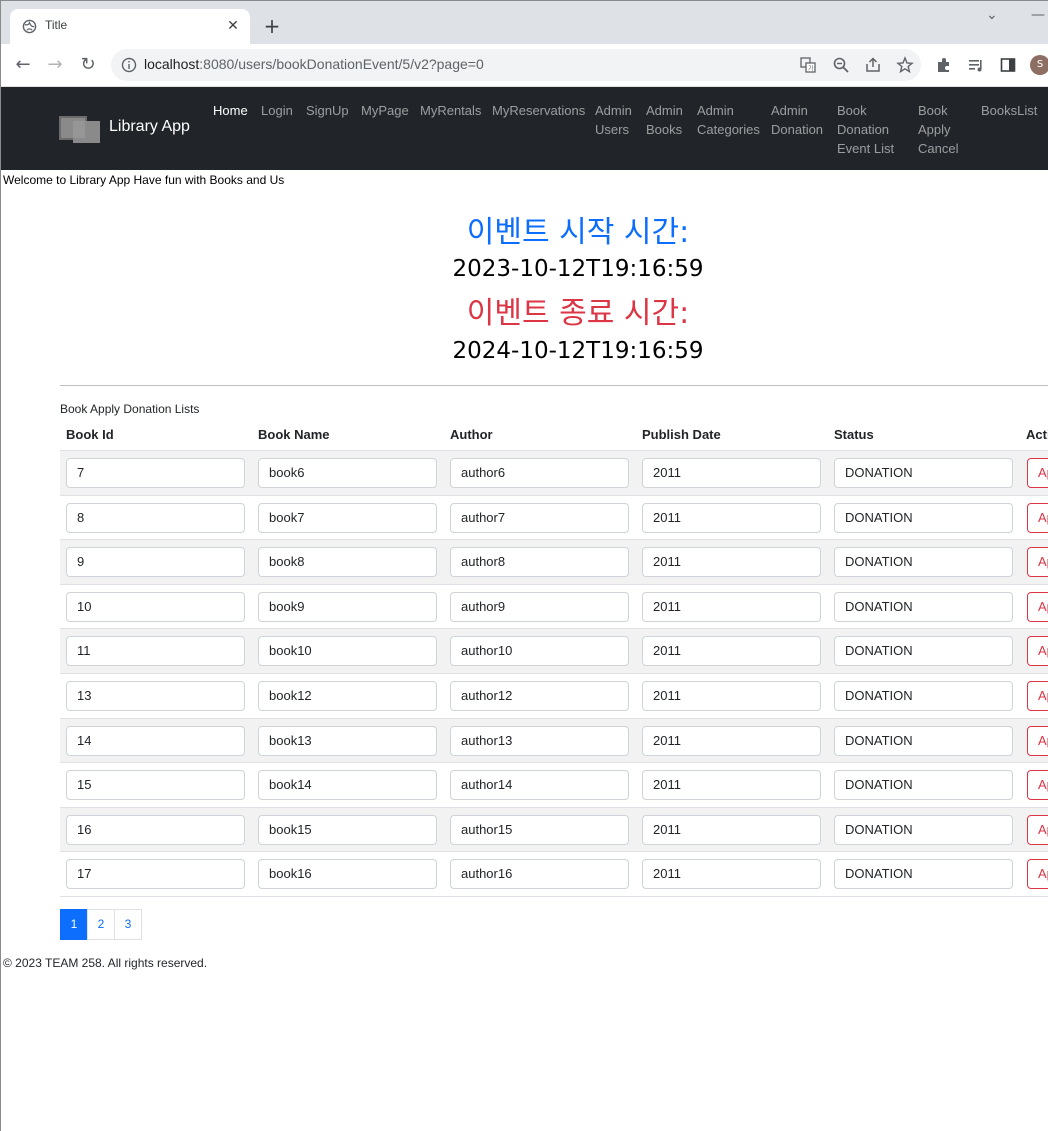  Describe the element at coordinates (347, 562) in the screenshot. I see `book-name-field: book8` at that location.